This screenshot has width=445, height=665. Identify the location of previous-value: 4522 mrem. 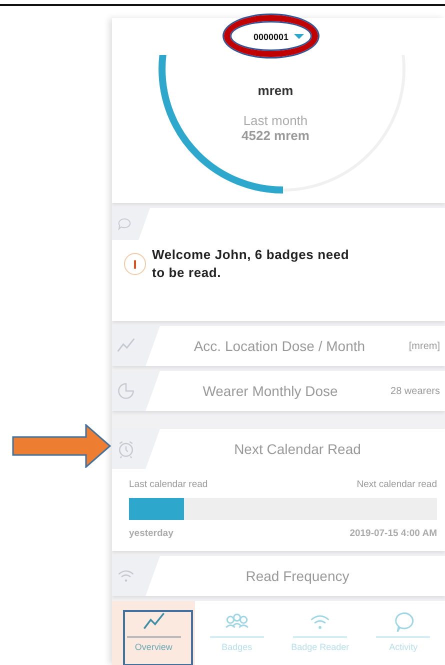
(276, 135).